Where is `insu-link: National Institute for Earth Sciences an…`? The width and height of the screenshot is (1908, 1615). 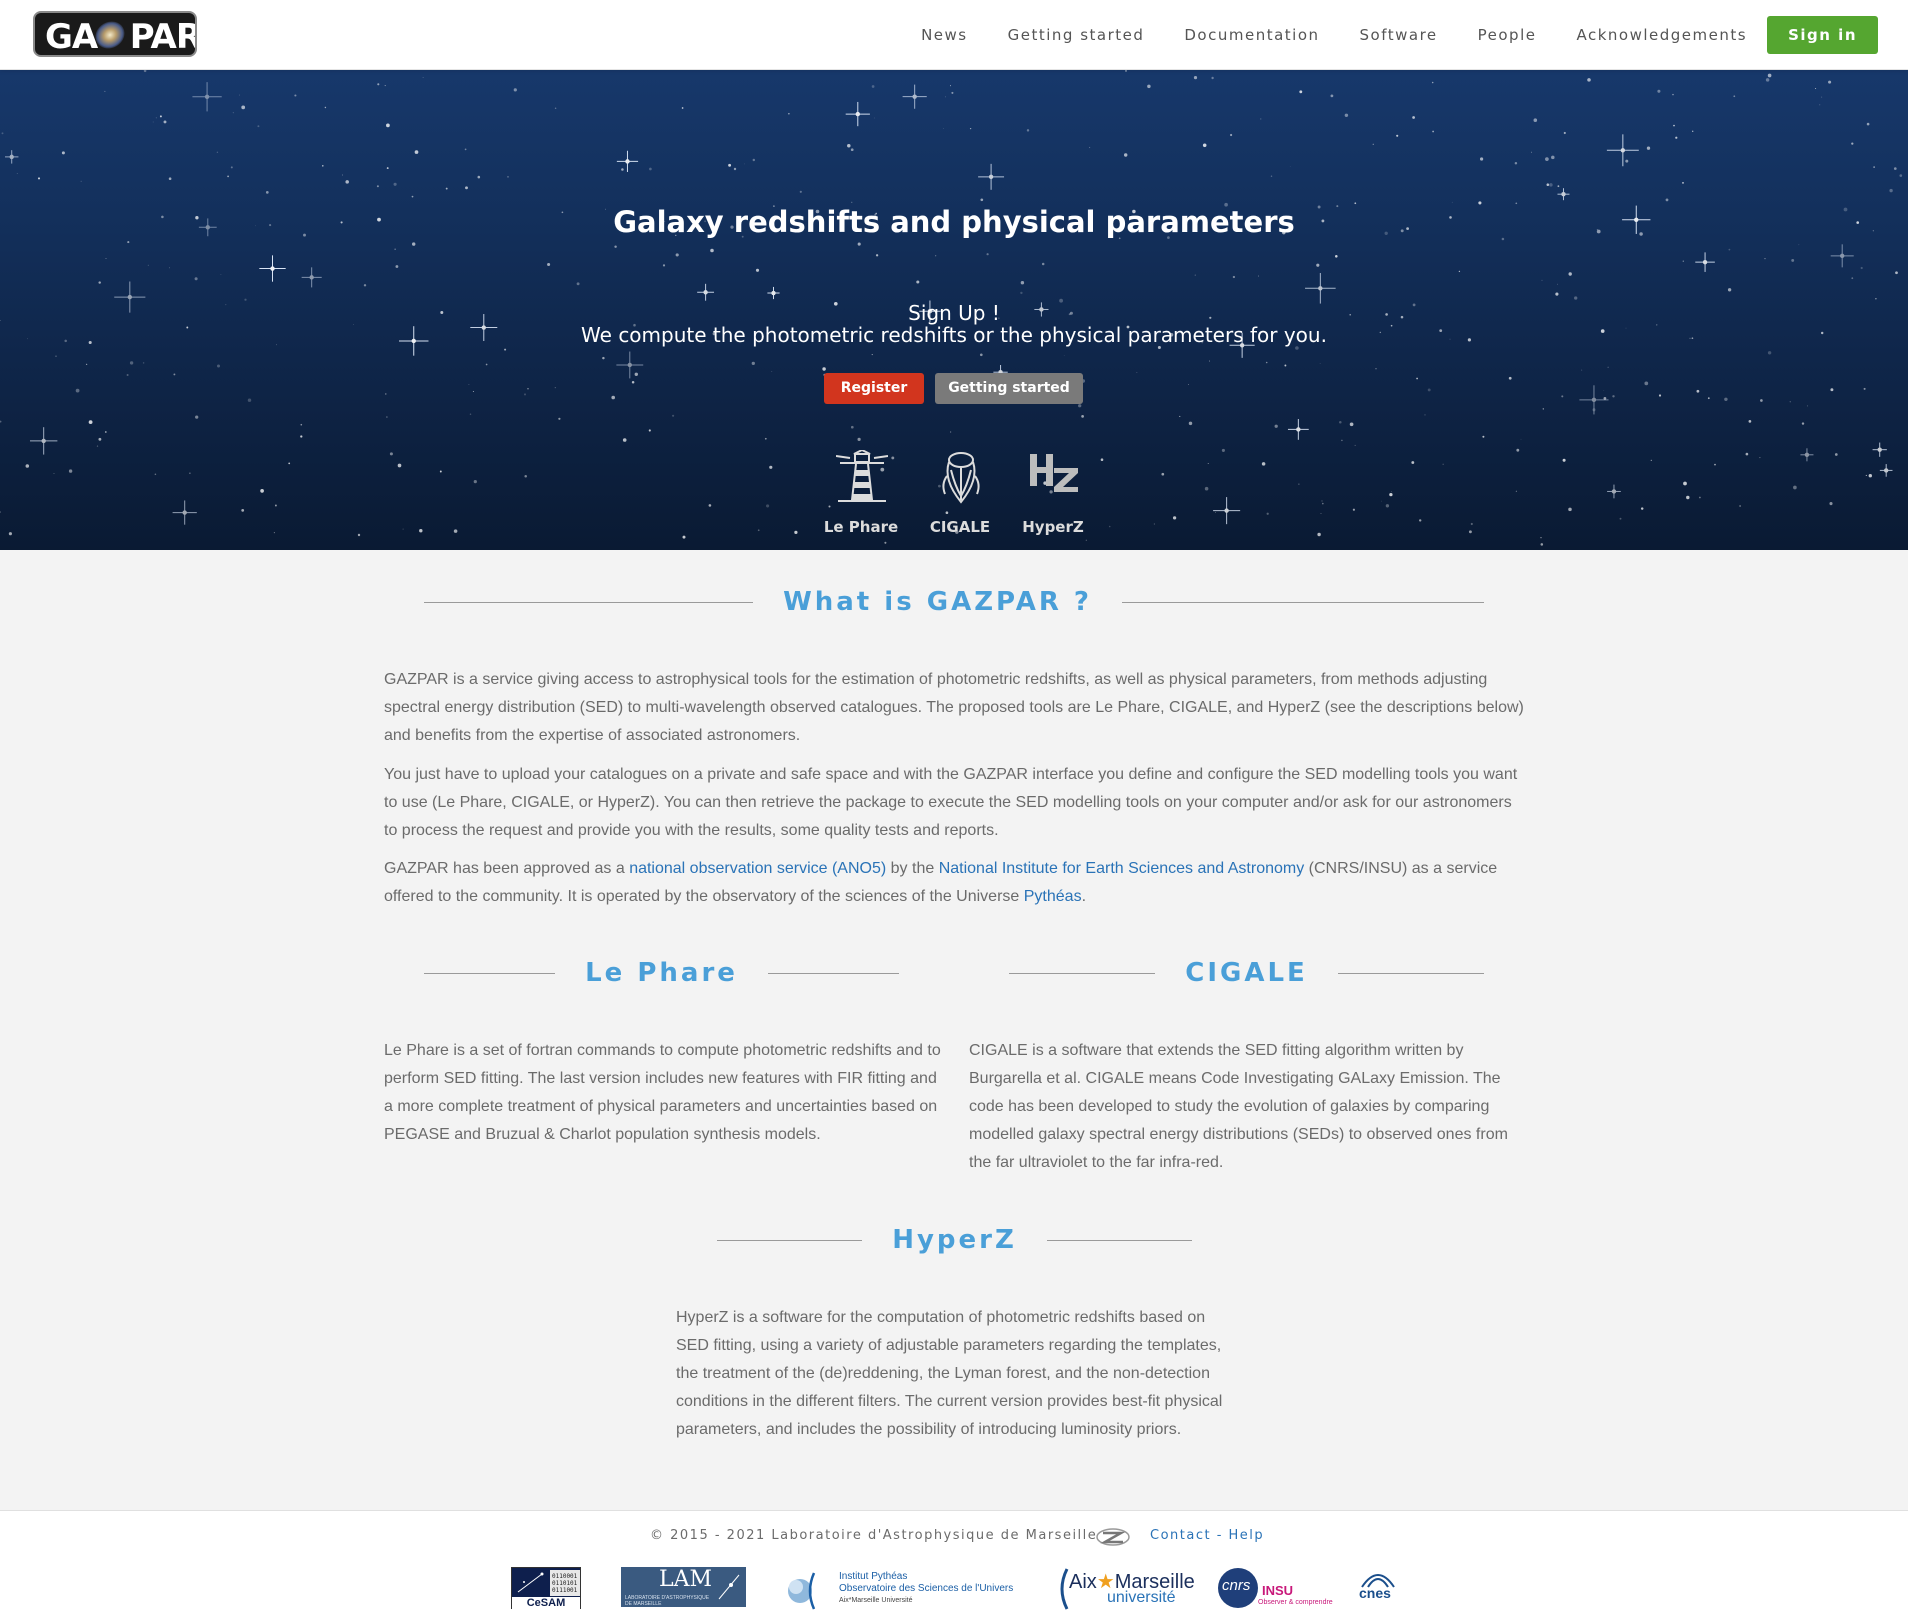 insu-link: National Institute for Earth Sciences an… is located at coordinates (1122, 868).